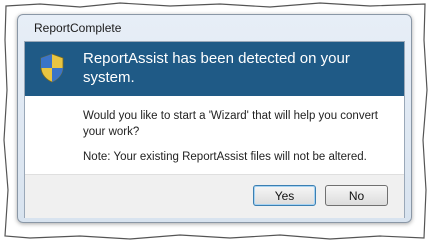  What do you see at coordinates (284, 195) in the screenshot?
I see `yes-button: Yes` at bounding box center [284, 195].